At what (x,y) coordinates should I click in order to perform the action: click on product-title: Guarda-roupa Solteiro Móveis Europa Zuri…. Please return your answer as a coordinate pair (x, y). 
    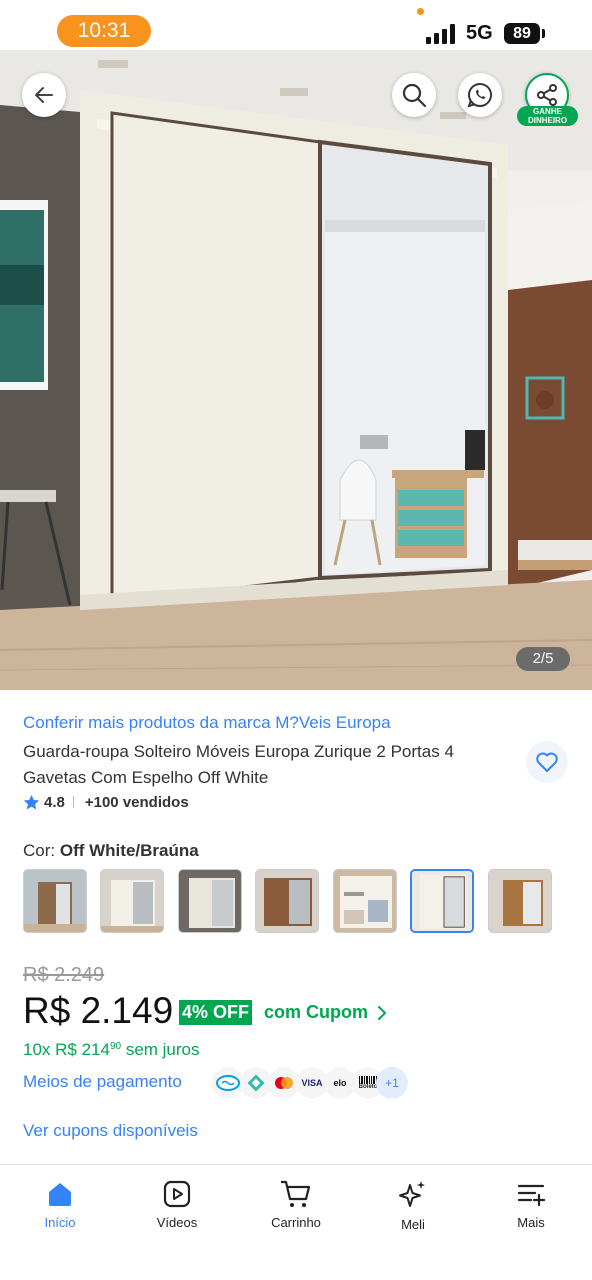
    Looking at the image, I should click on (238, 764).